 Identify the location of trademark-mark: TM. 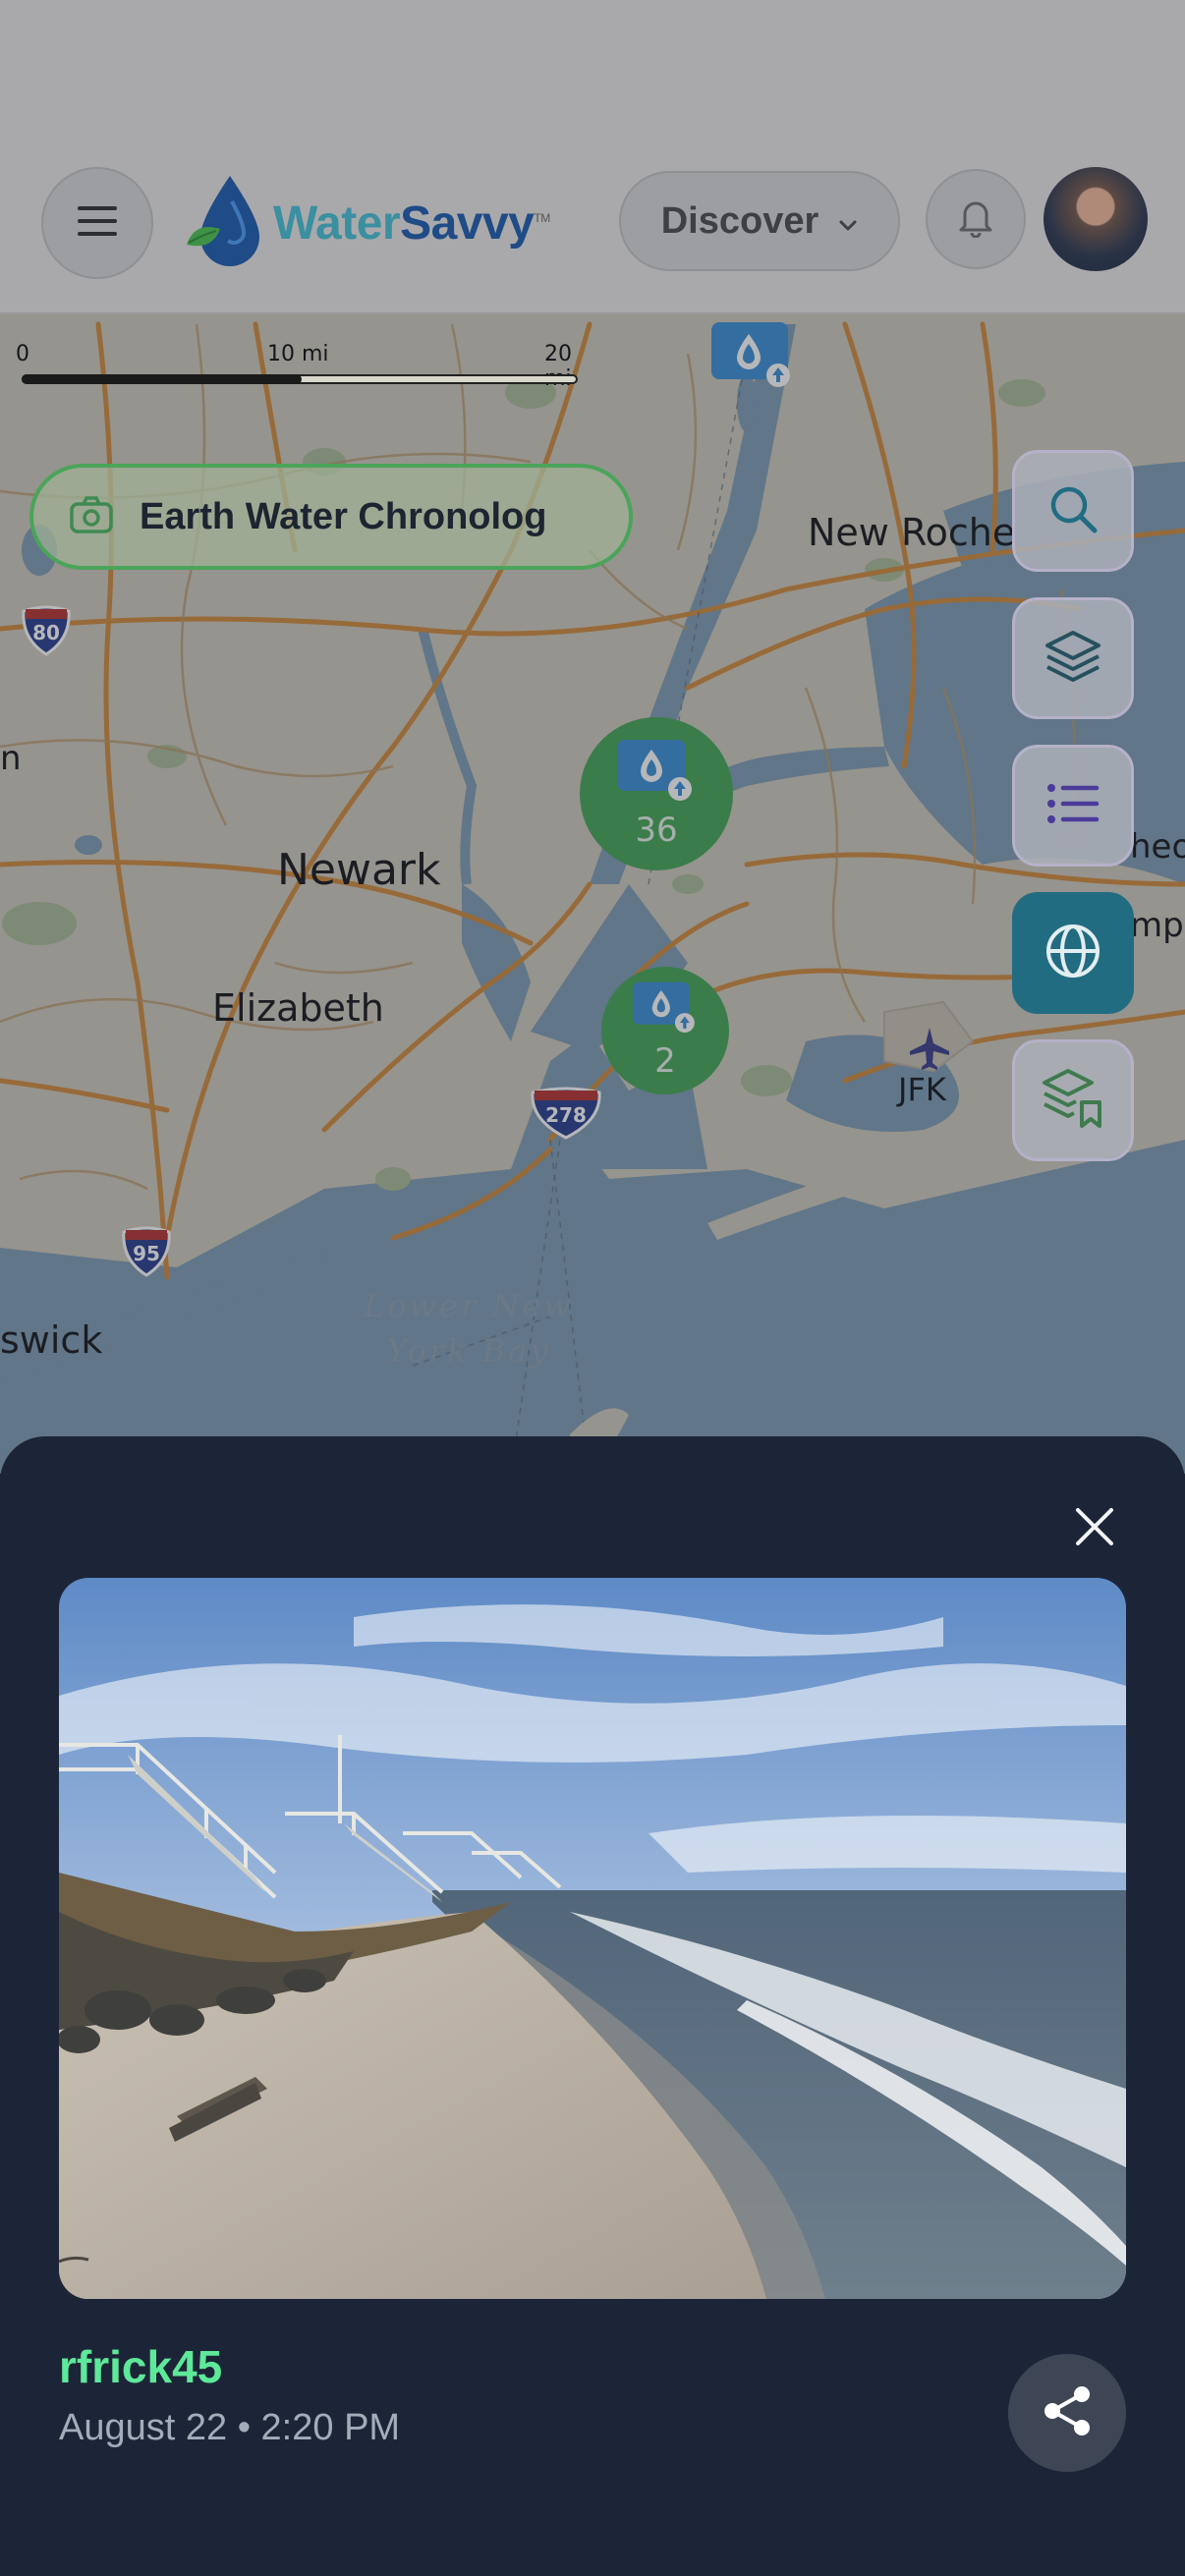
(542, 217).